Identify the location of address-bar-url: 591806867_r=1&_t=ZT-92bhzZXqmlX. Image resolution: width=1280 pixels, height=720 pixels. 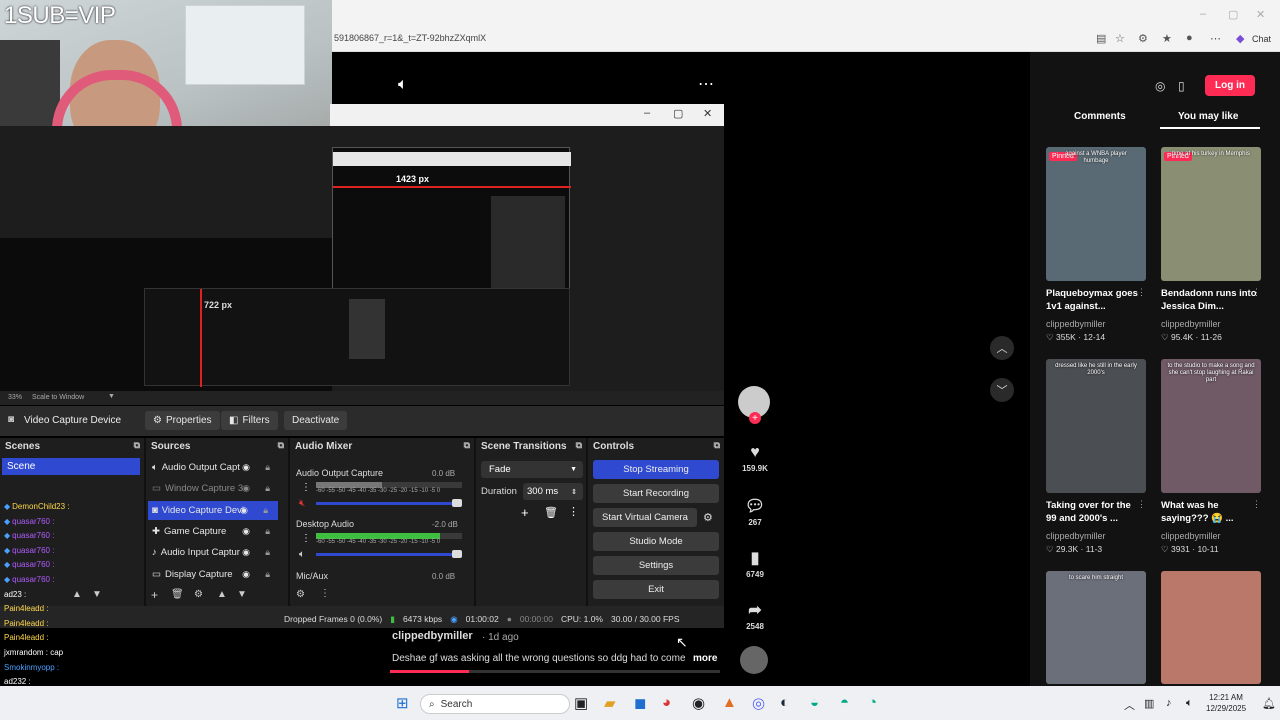
(410, 38).